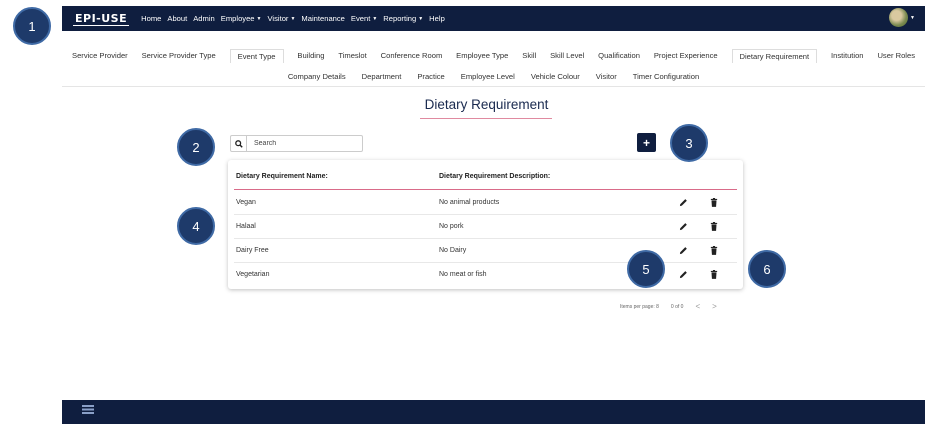 The image size is (925, 424). I want to click on nav-item-label: Home, so click(151, 18).